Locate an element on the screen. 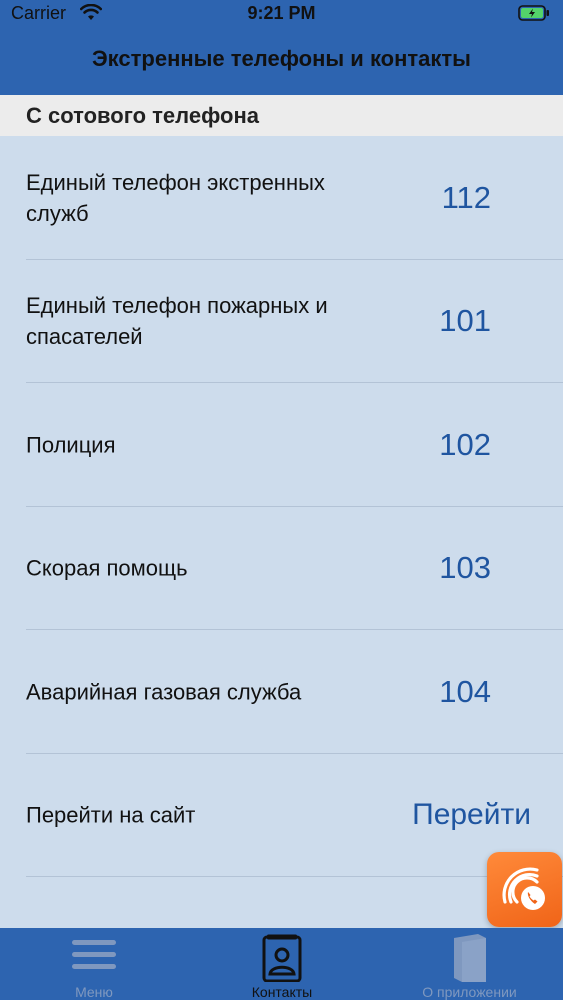 The width and height of the screenshot is (563, 1000). menu-icon is located at coordinates (94, 954).